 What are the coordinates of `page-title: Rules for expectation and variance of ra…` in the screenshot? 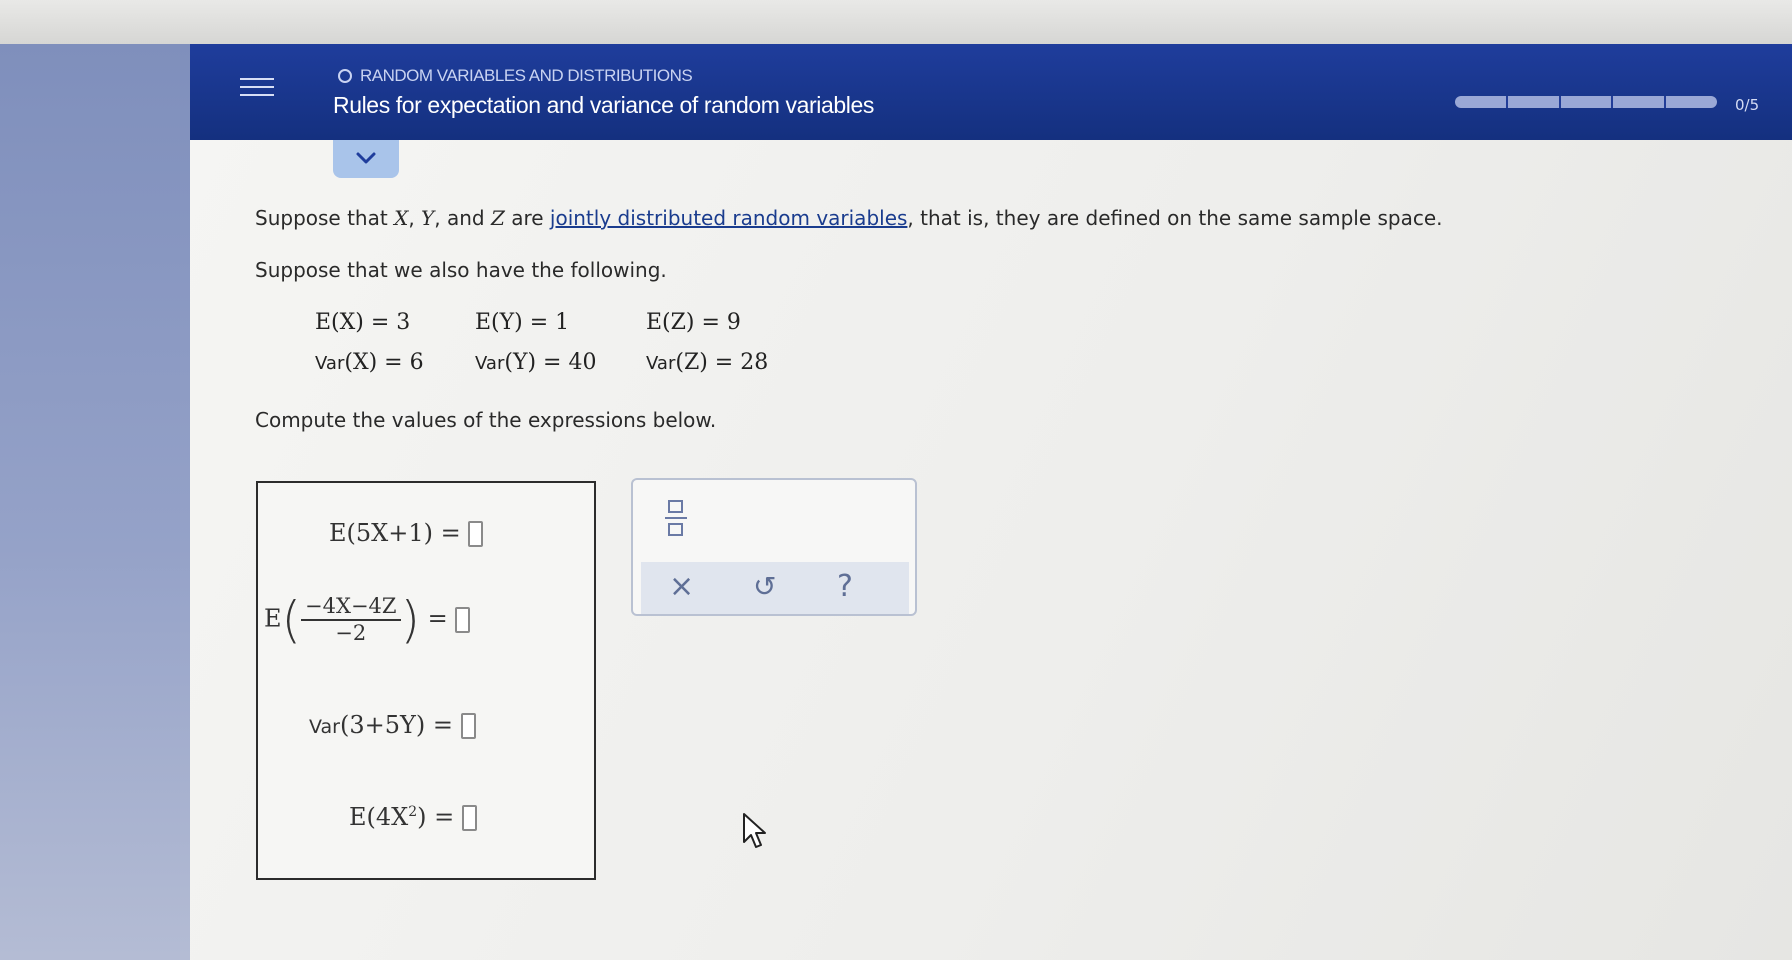 It's located at (603, 105).